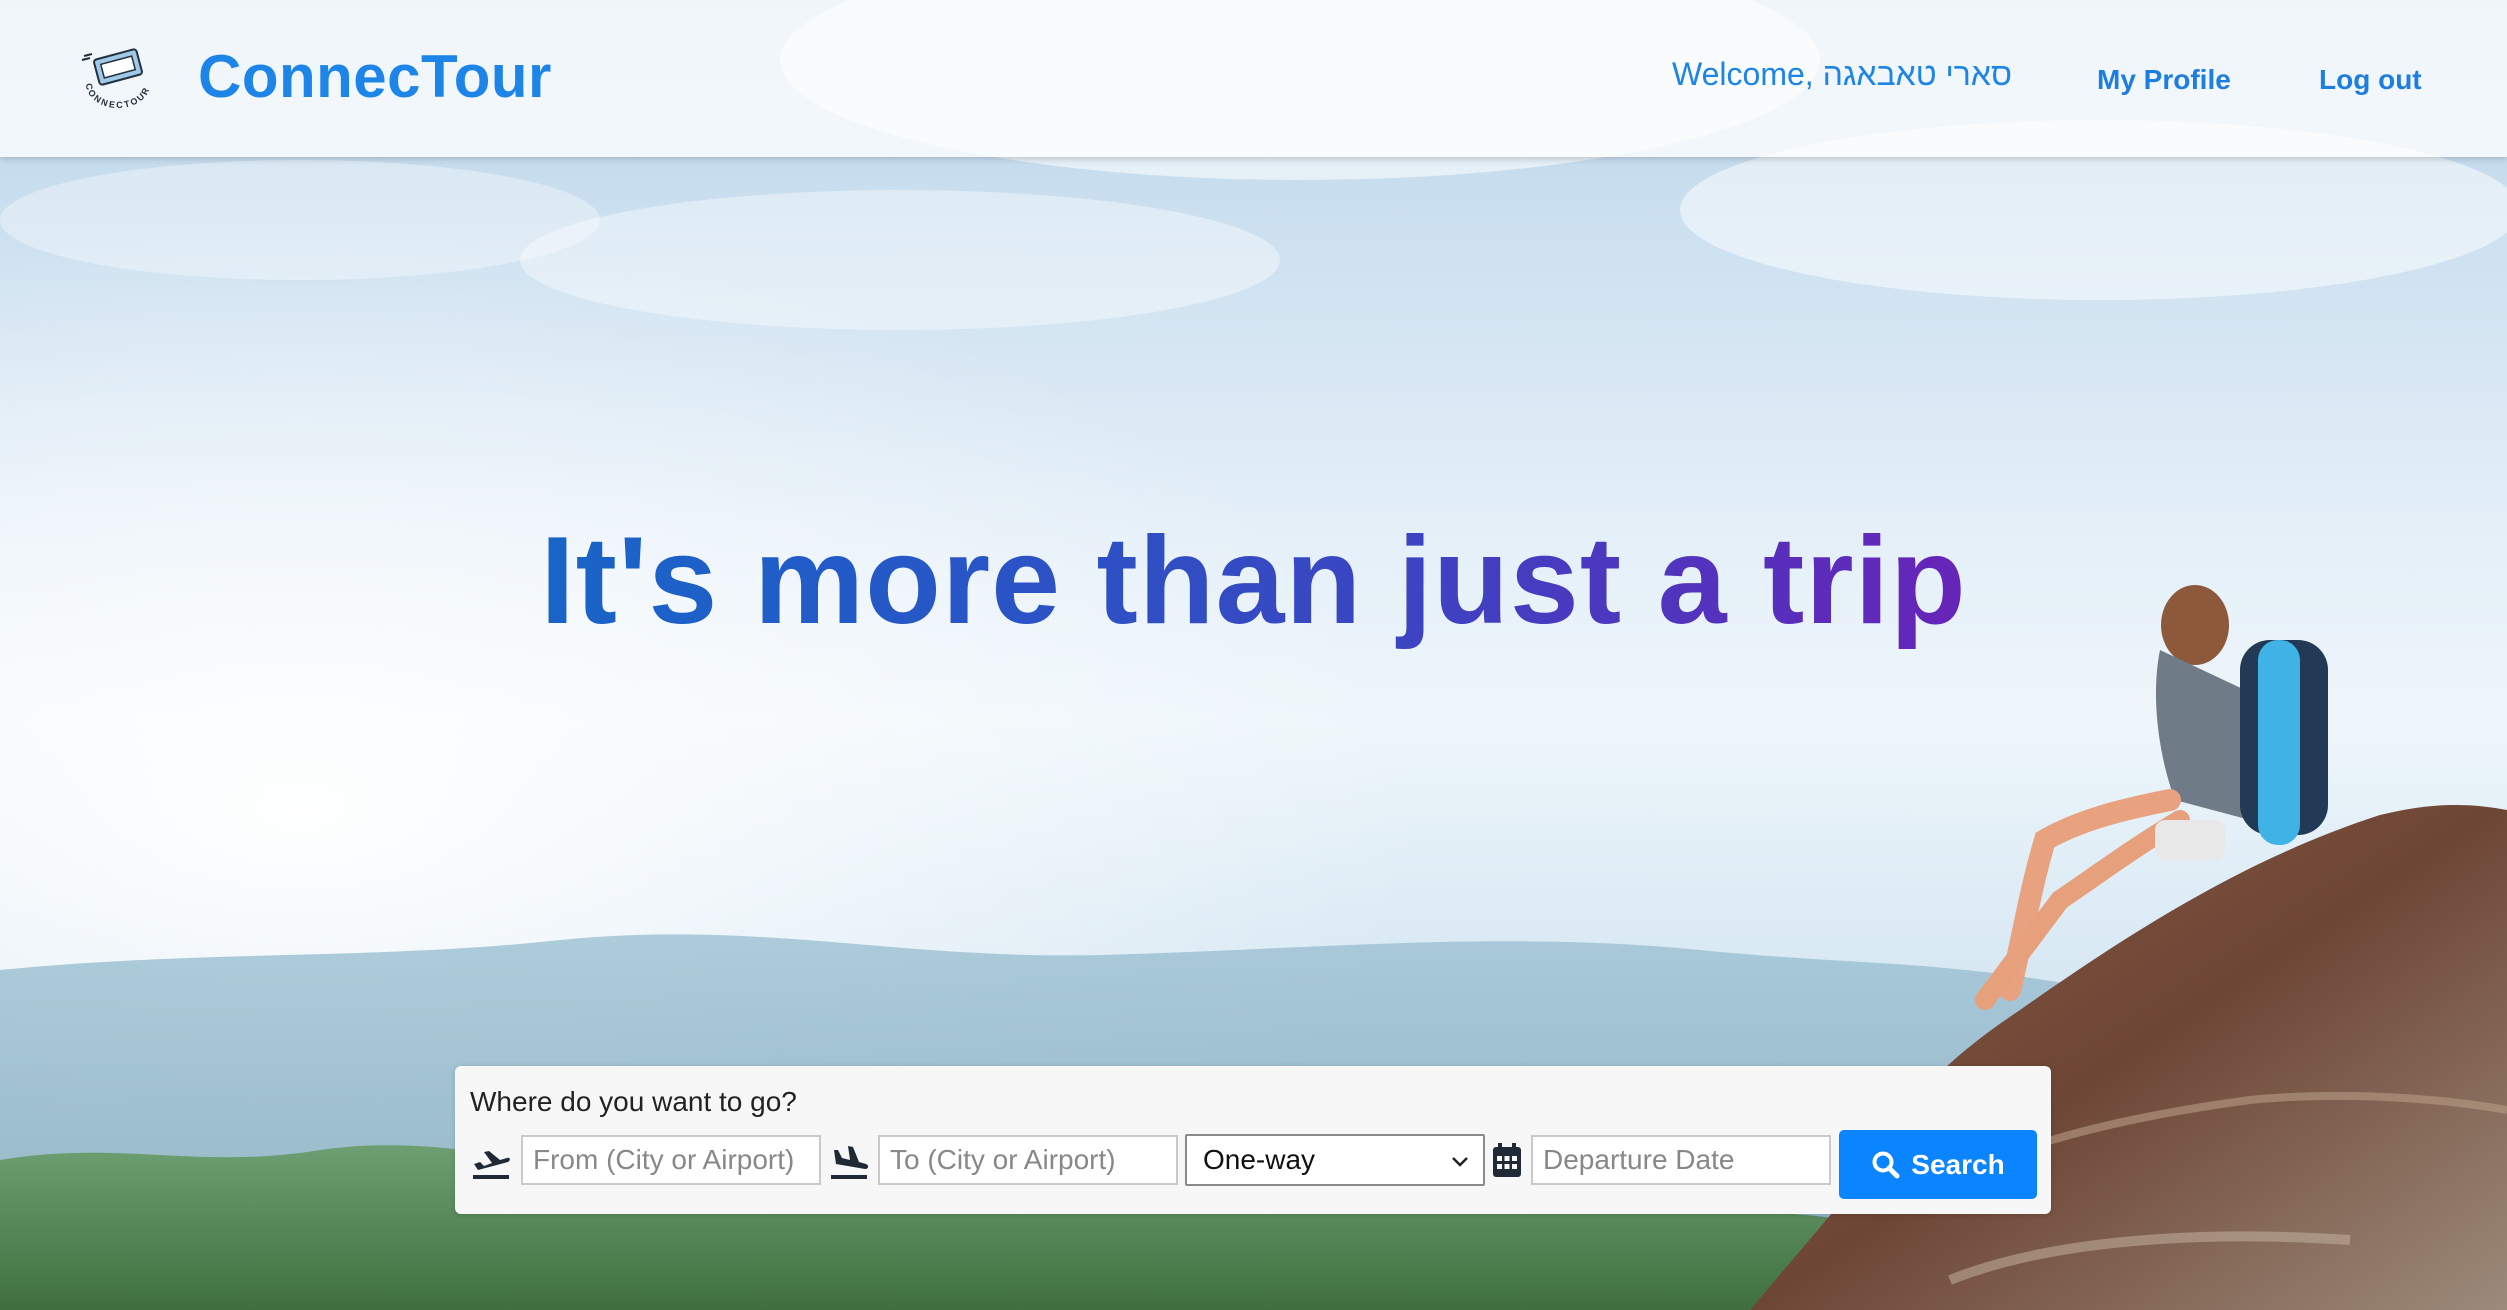 Image resolution: width=2507 pixels, height=1310 pixels. What do you see at coordinates (2370, 80) in the screenshot?
I see `log-out-link: Log out` at bounding box center [2370, 80].